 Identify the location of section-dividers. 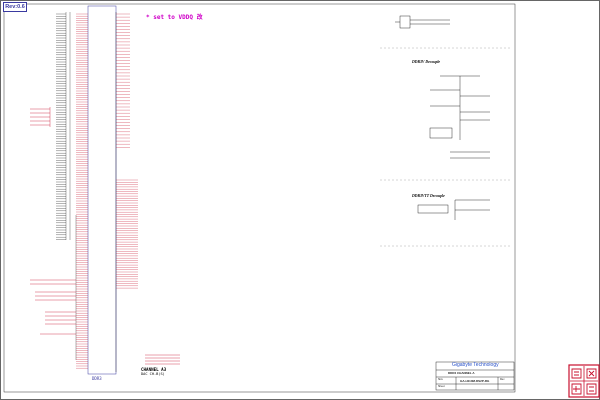
(445, 147).